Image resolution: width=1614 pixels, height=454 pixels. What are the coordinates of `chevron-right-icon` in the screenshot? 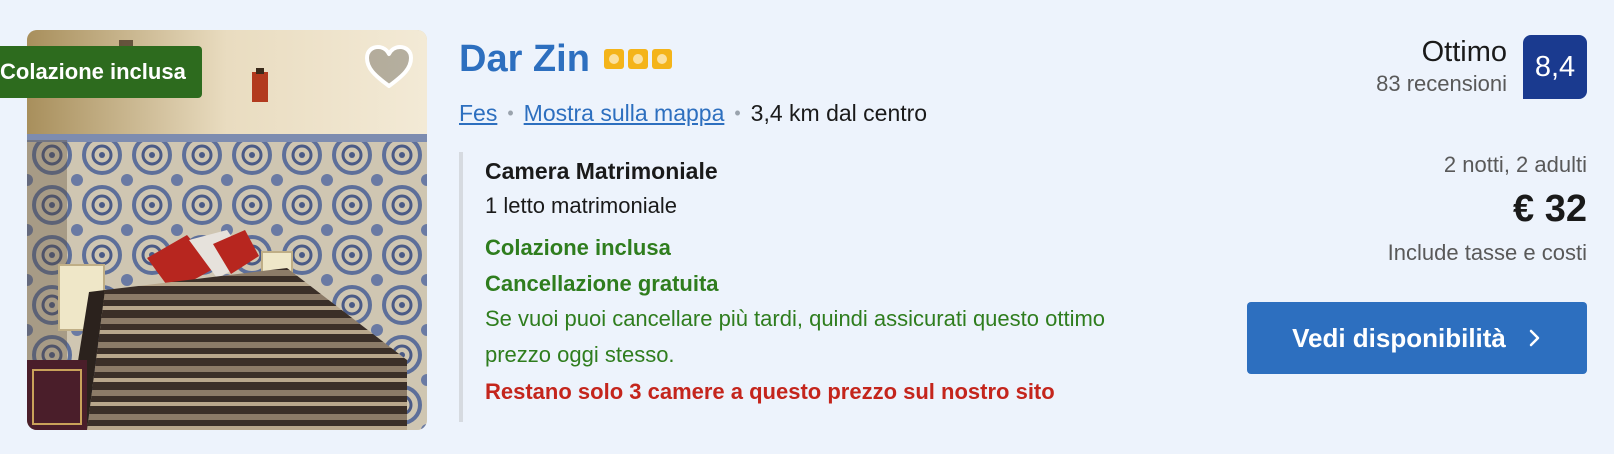 It's located at (1534, 338).